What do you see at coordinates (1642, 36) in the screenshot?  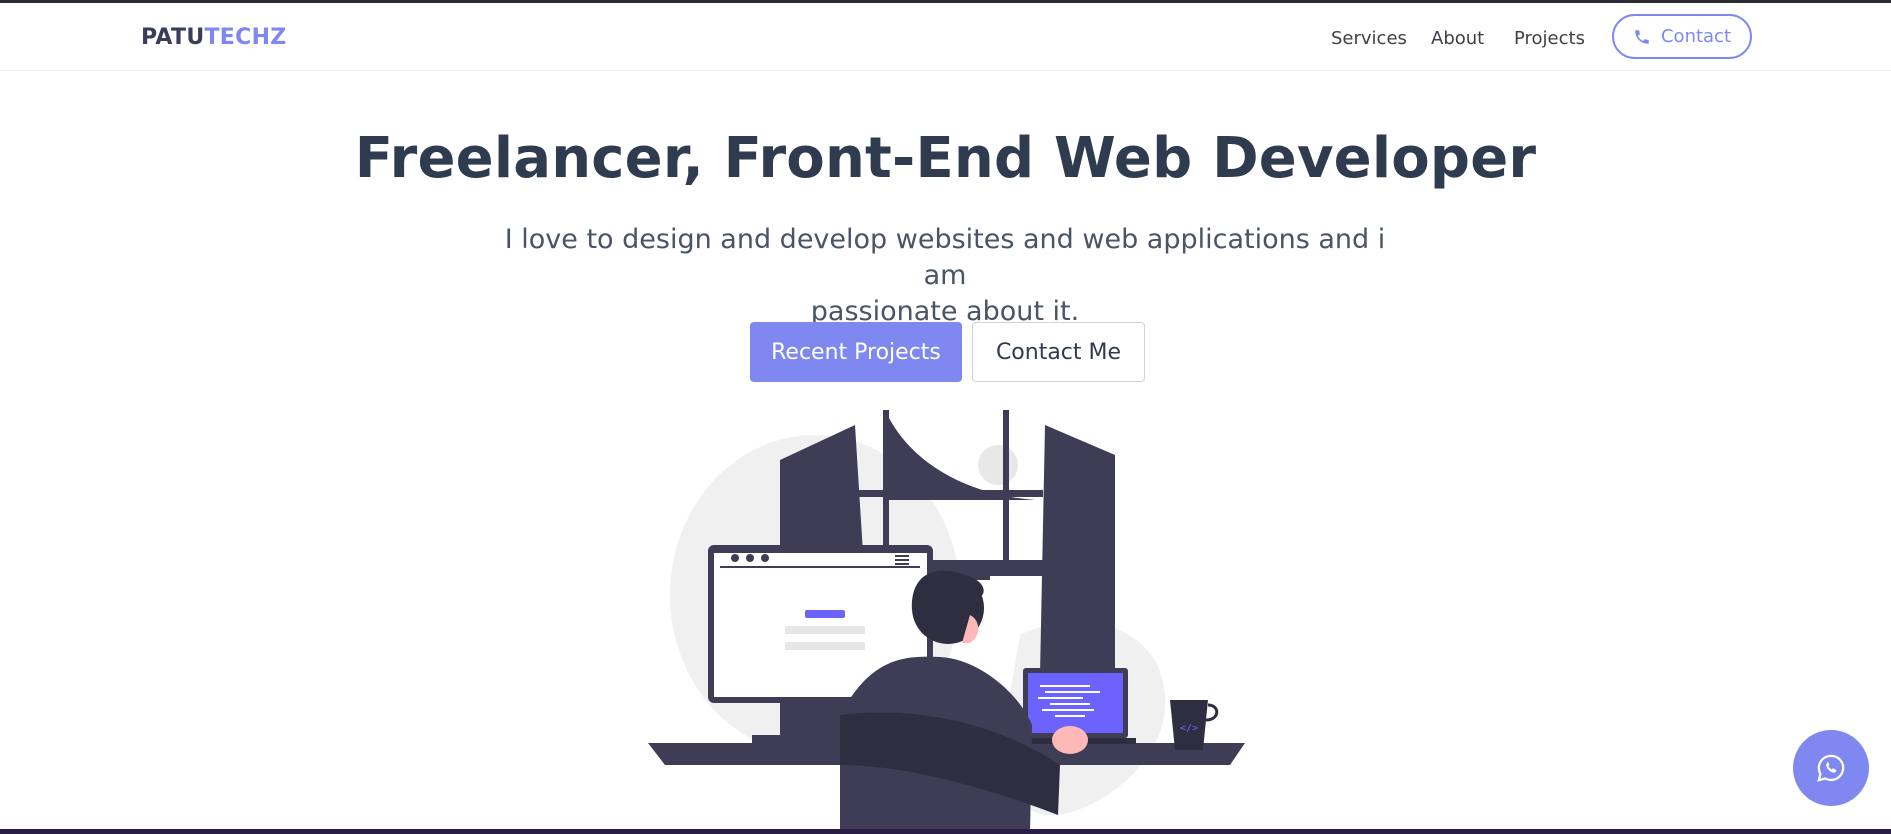 I see `phone-icon` at bounding box center [1642, 36].